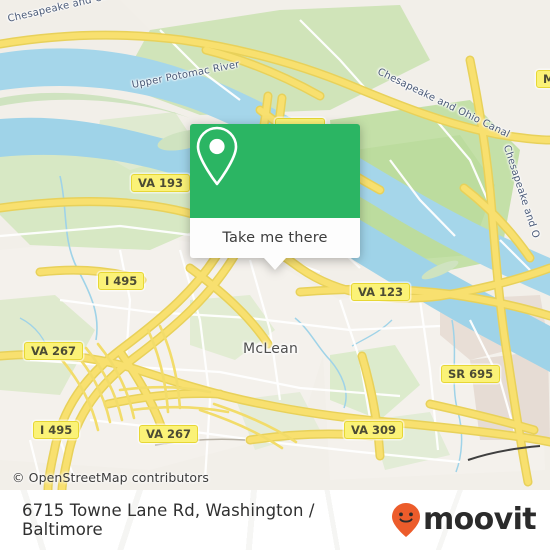 The height and width of the screenshot is (550, 550). What do you see at coordinates (405, 520) in the screenshot?
I see `moovit-smiley-pin-icon` at bounding box center [405, 520].